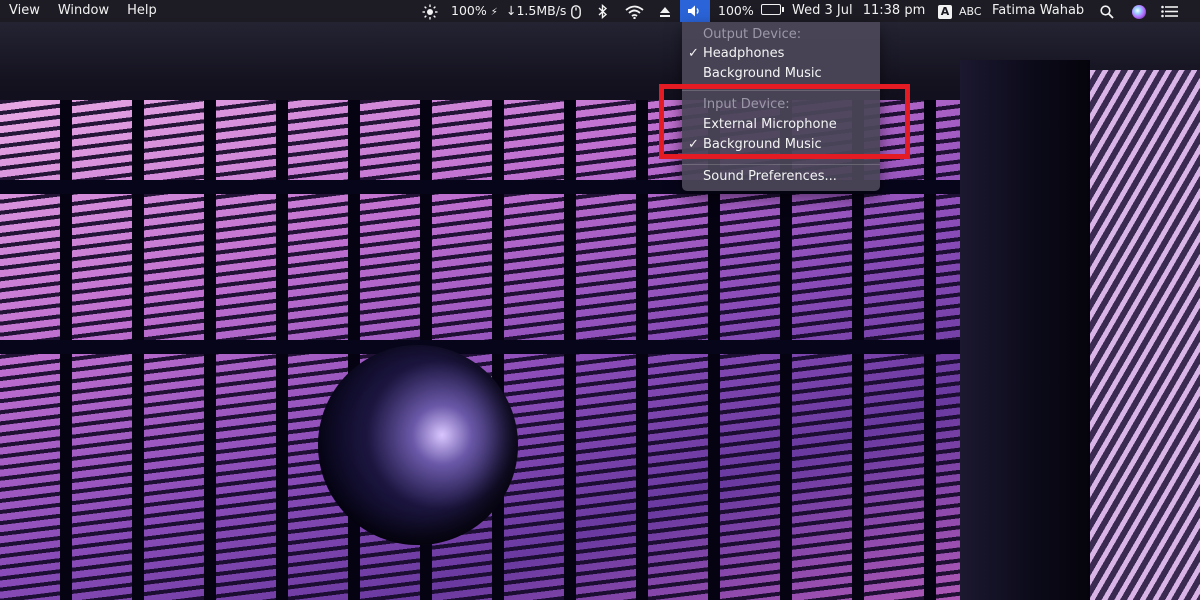  Describe the element at coordinates (822, 10) in the screenshot. I see `clock-date: Wed 3 Jul` at that location.